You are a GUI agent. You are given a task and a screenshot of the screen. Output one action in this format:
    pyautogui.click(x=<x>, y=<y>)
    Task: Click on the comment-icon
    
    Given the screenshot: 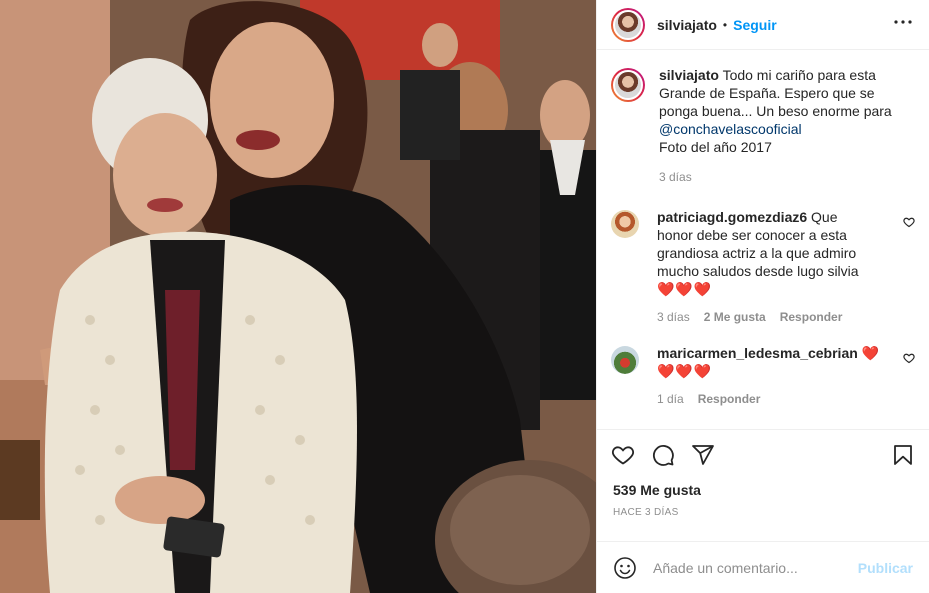 What is the action you would take?
    pyautogui.click(x=663, y=455)
    